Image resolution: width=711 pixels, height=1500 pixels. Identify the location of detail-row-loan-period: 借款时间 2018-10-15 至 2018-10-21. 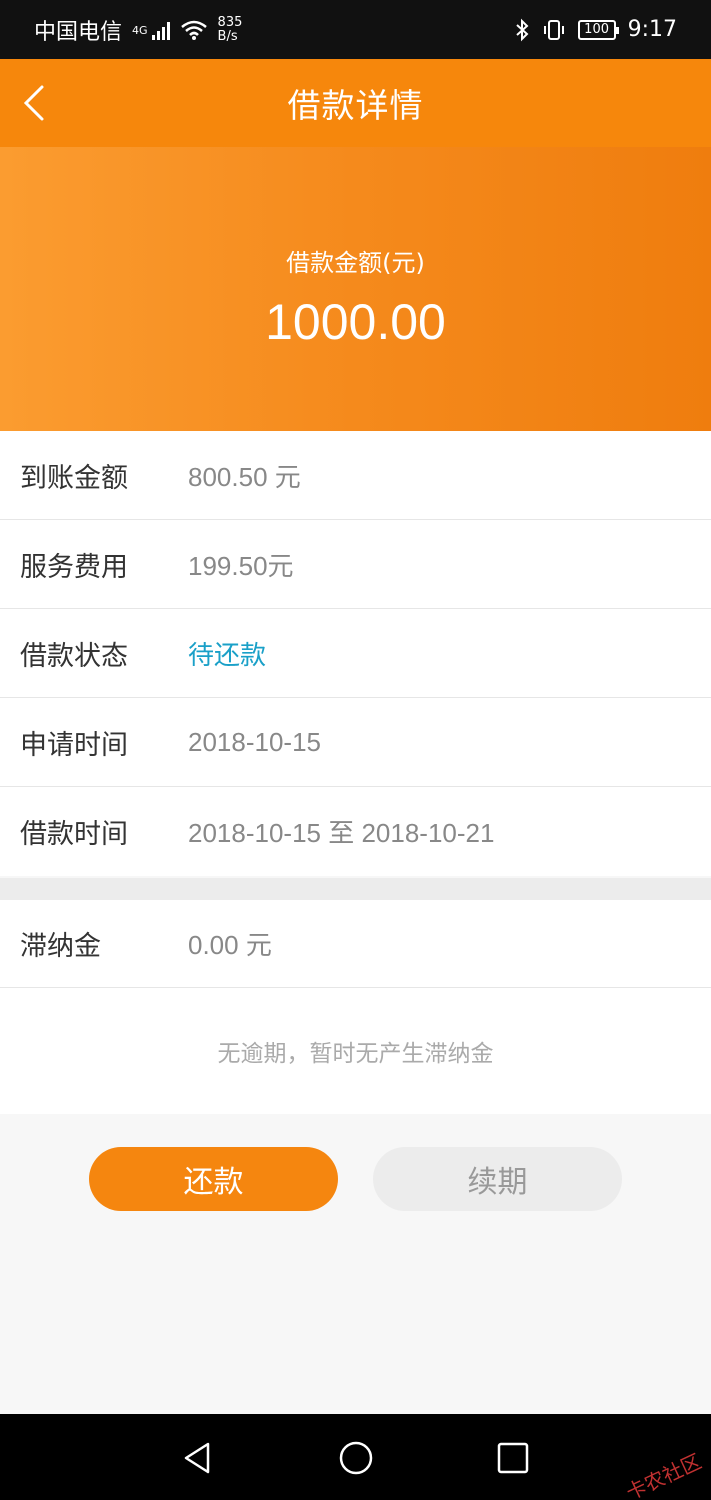
(355, 831).